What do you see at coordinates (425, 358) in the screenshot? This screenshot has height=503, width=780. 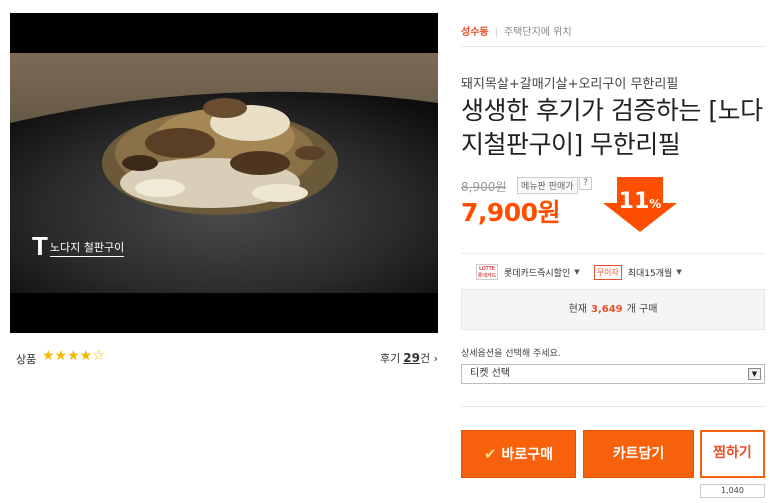 I see `reviews-unit: 건` at bounding box center [425, 358].